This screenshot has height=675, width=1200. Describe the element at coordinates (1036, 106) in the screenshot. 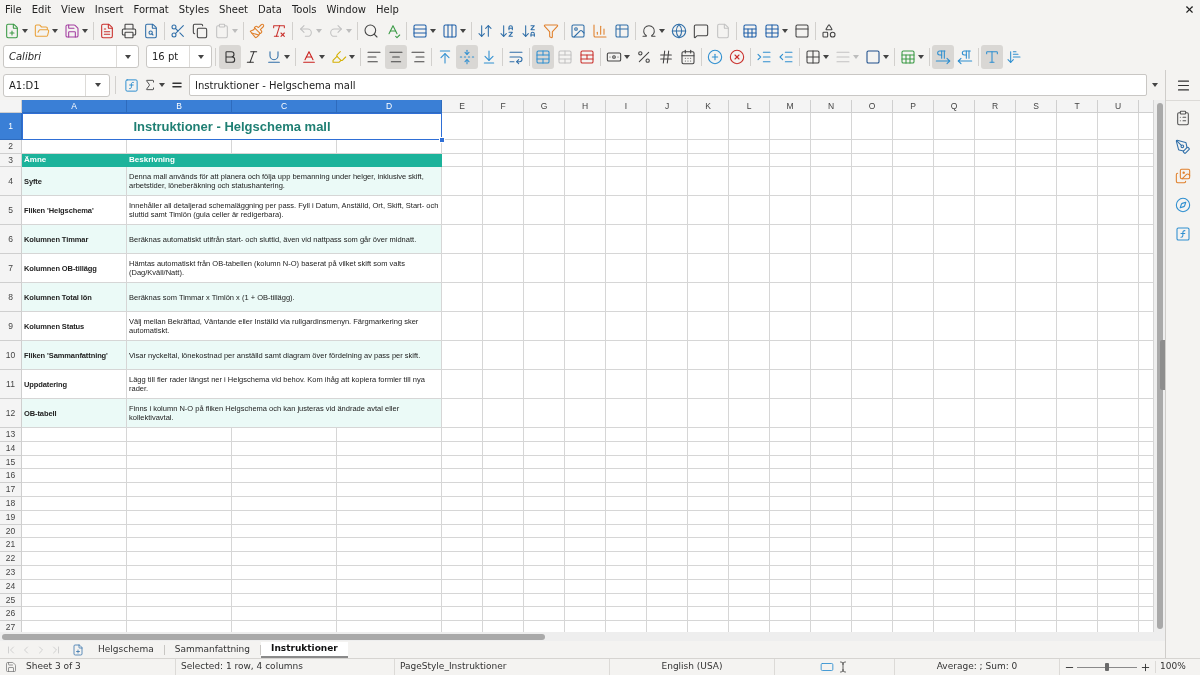

I see `column-header: S` at that location.